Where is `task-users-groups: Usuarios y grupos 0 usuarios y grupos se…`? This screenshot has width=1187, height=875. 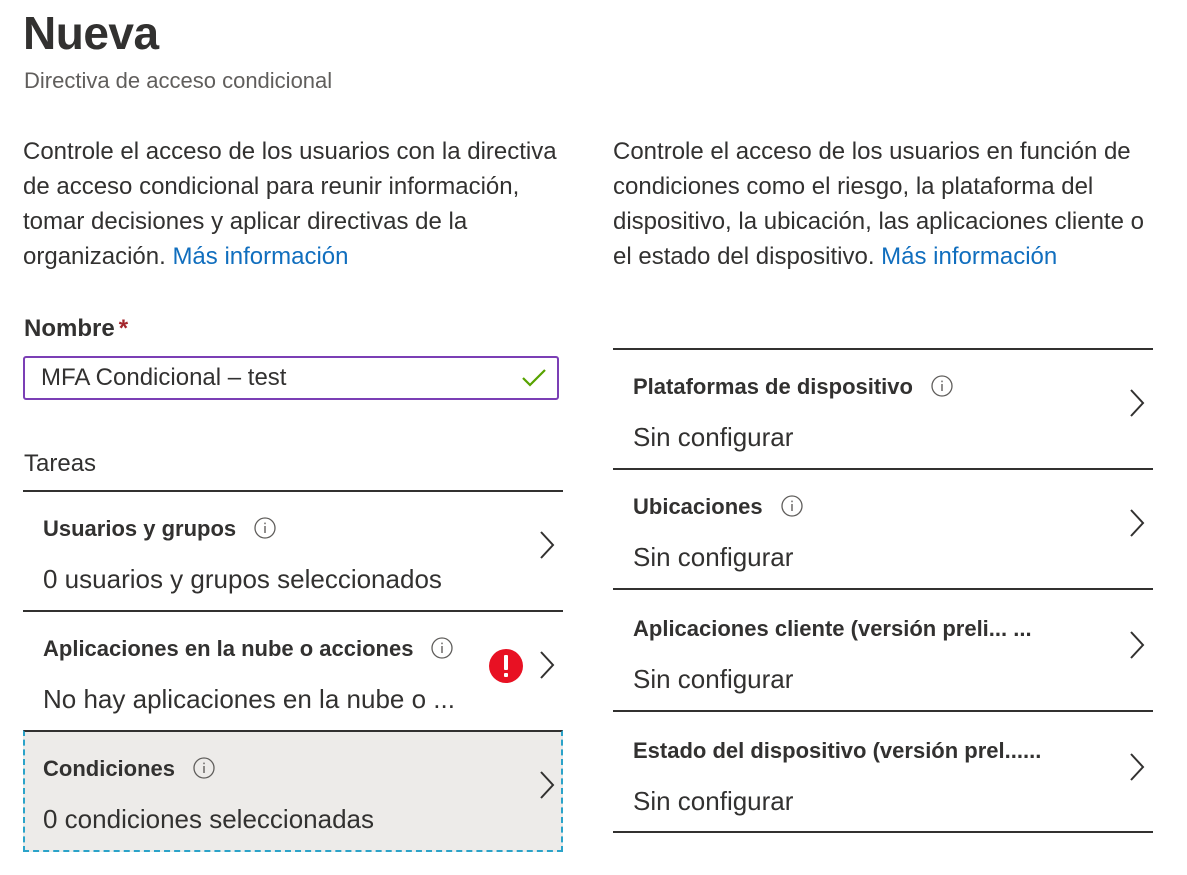
task-users-groups: Usuarios y grupos 0 usuarios y grupos se… is located at coordinates (293, 550).